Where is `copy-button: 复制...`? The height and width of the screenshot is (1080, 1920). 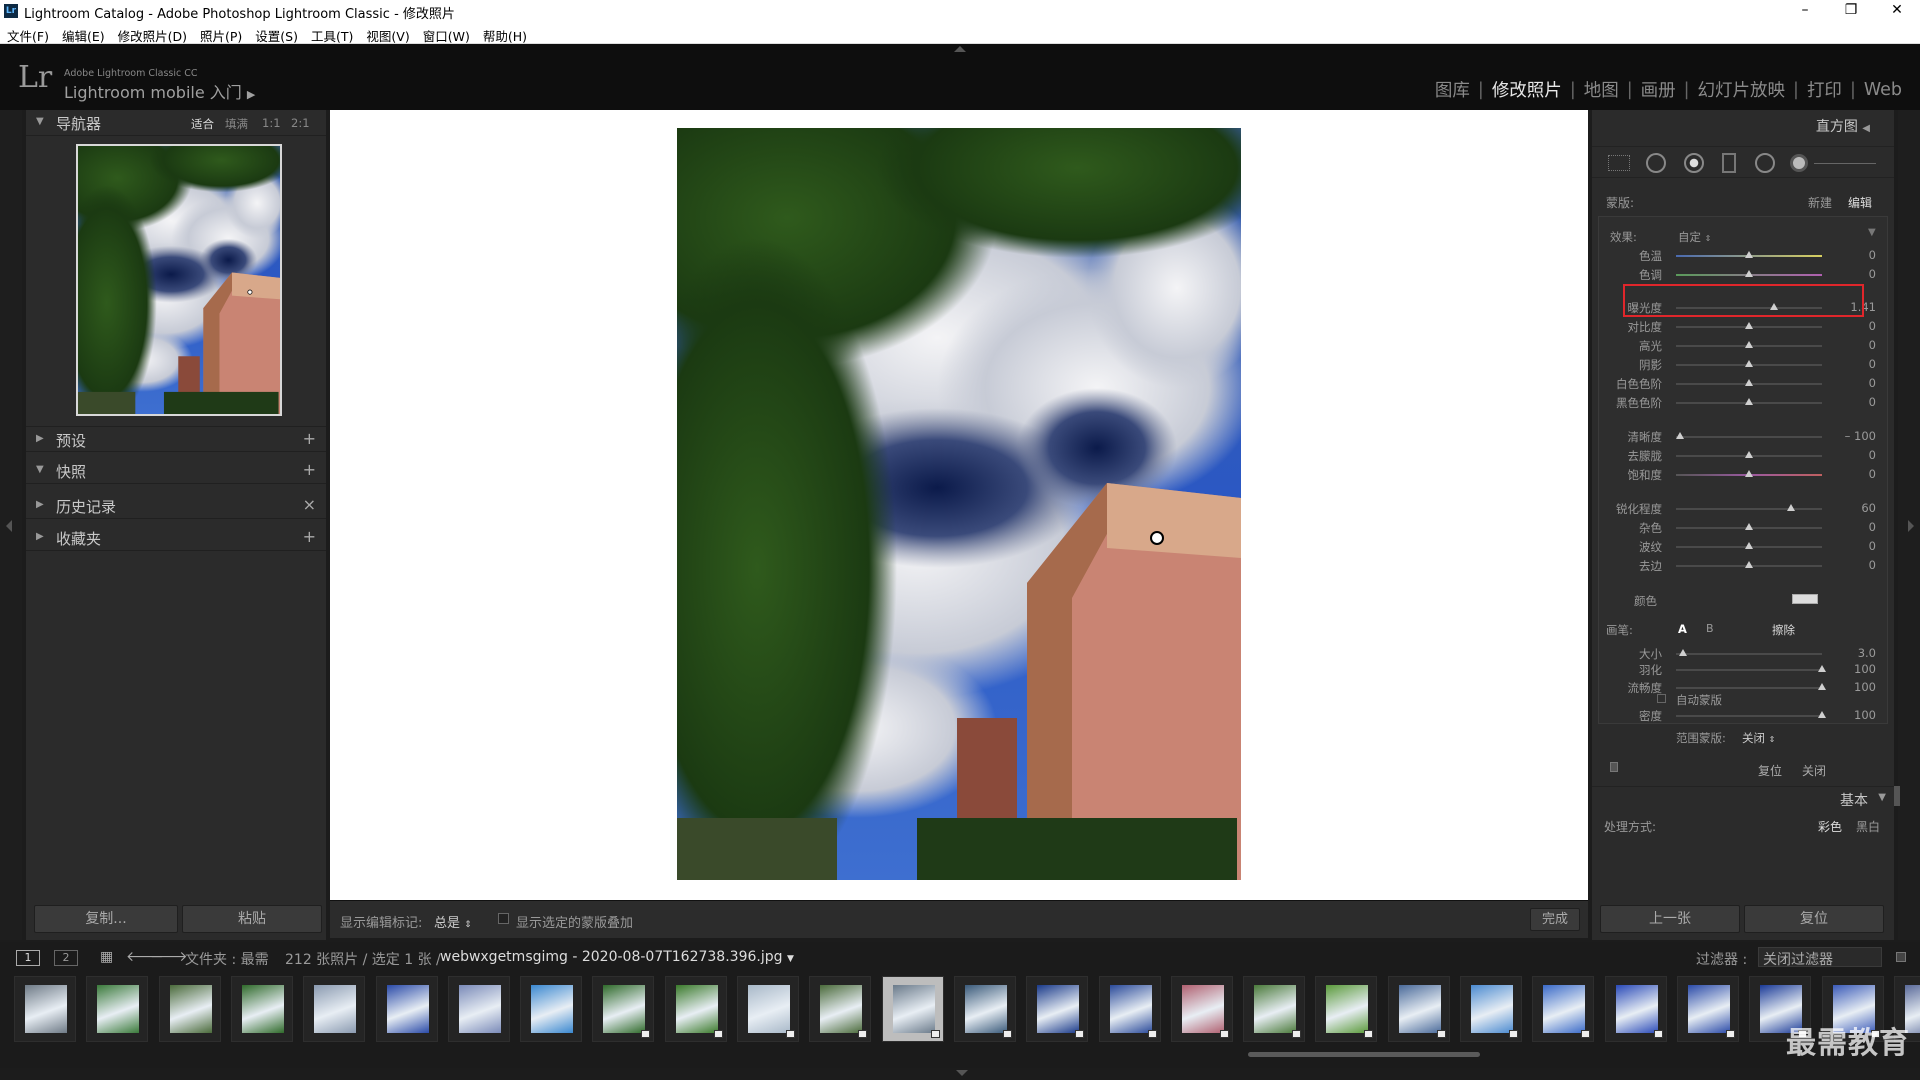 copy-button: 复制... is located at coordinates (106, 919).